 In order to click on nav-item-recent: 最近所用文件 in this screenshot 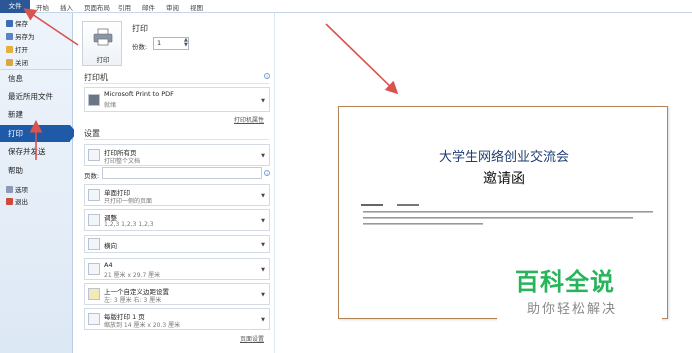, I will do `click(36, 96)`.